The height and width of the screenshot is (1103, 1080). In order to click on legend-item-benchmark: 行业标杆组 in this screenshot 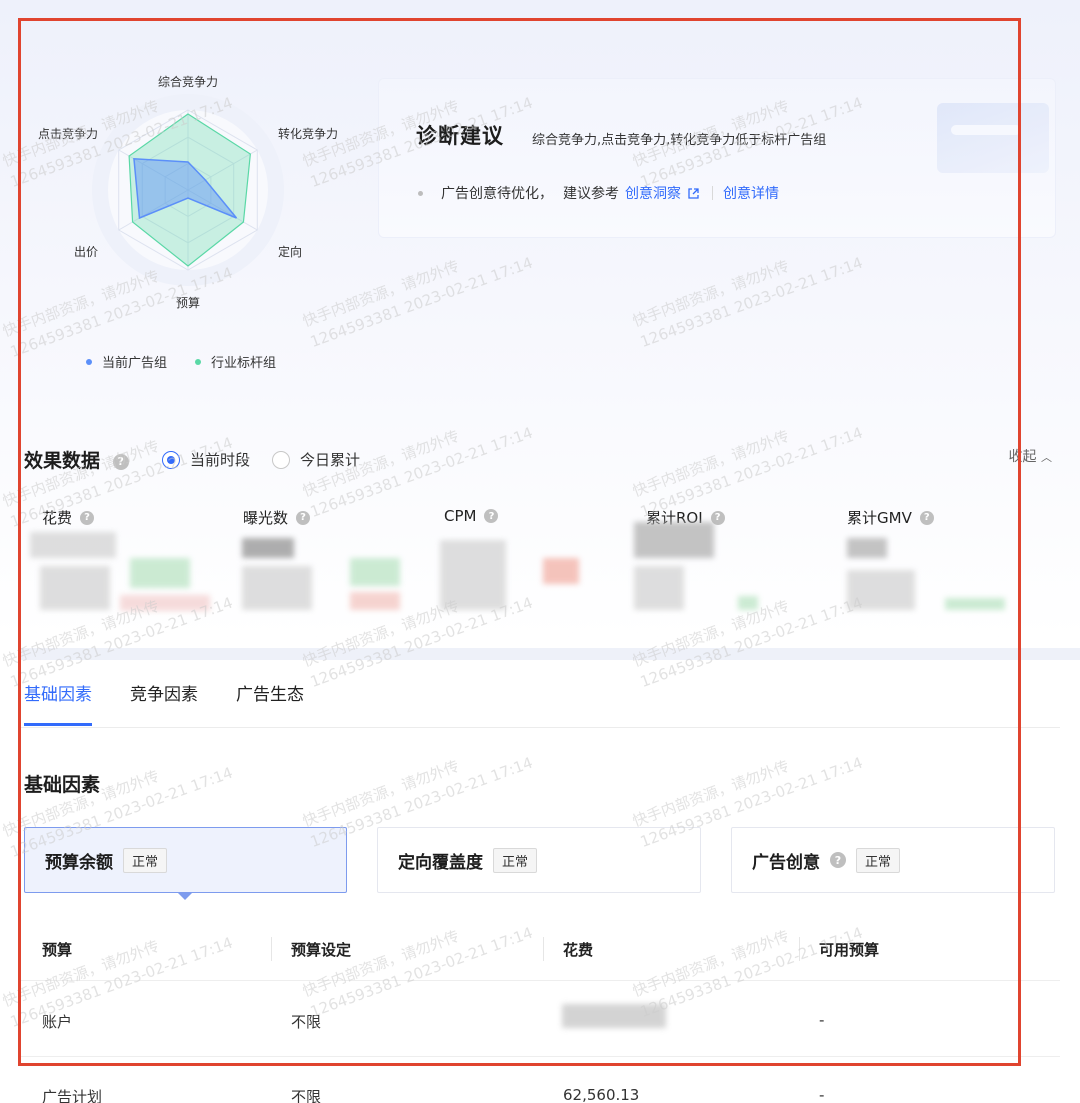, I will do `click(235, 361)`.